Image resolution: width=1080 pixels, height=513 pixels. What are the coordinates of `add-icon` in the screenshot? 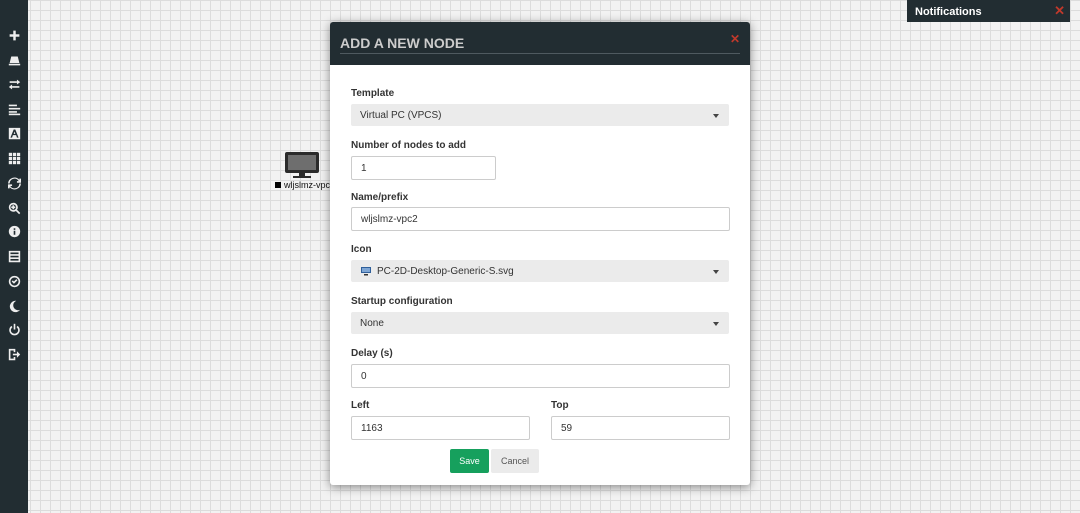 It's located at (14, 35).